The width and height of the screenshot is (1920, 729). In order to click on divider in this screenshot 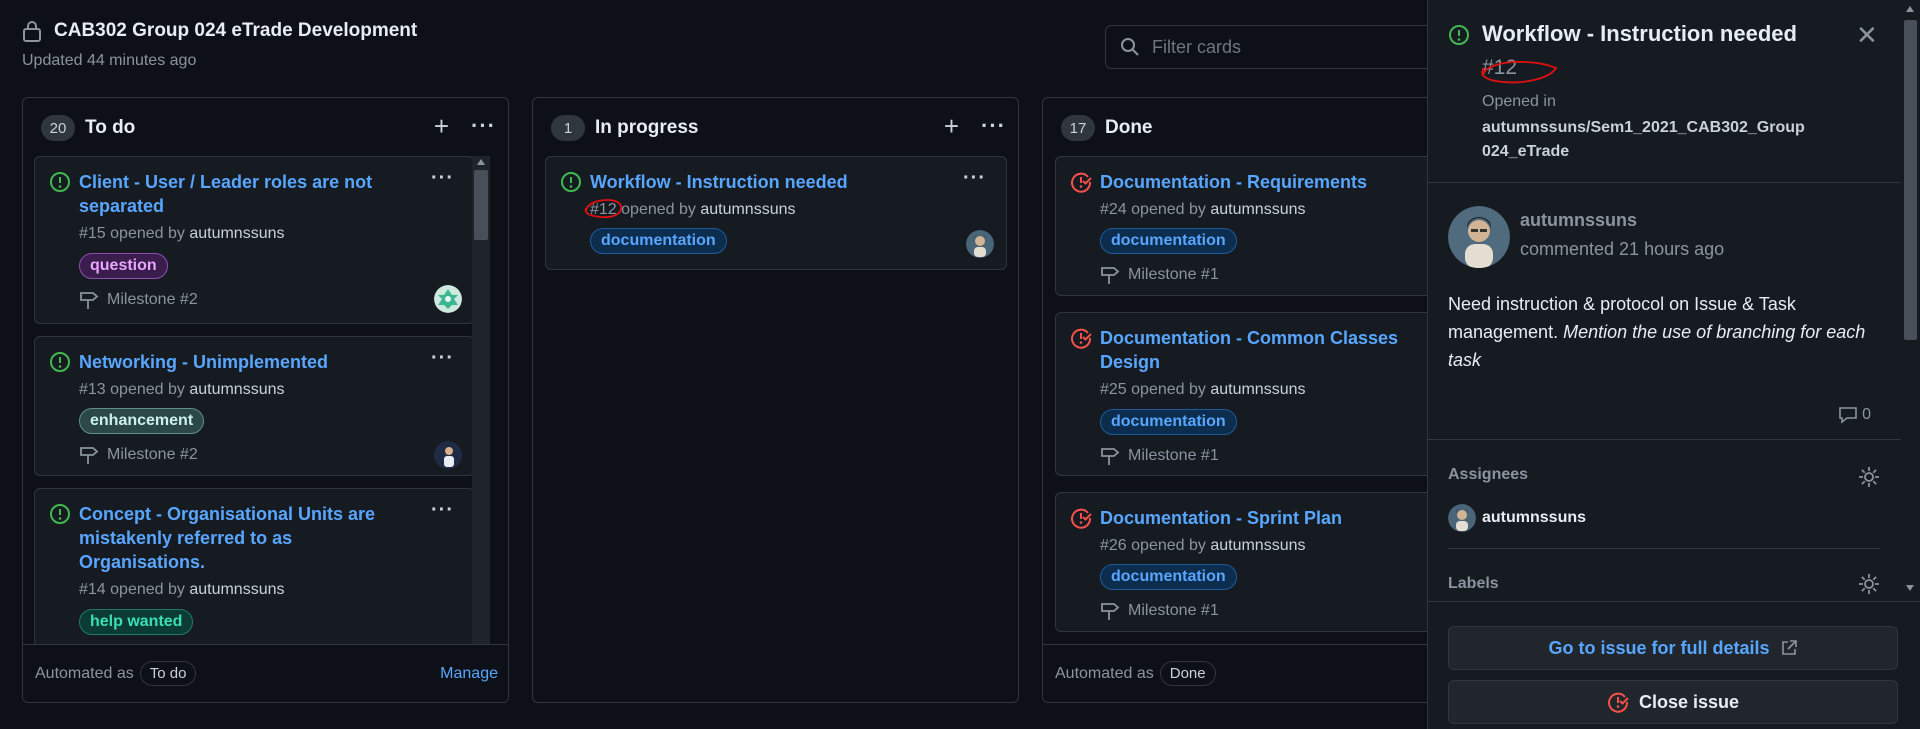, I will do `click(1664, 548)`.